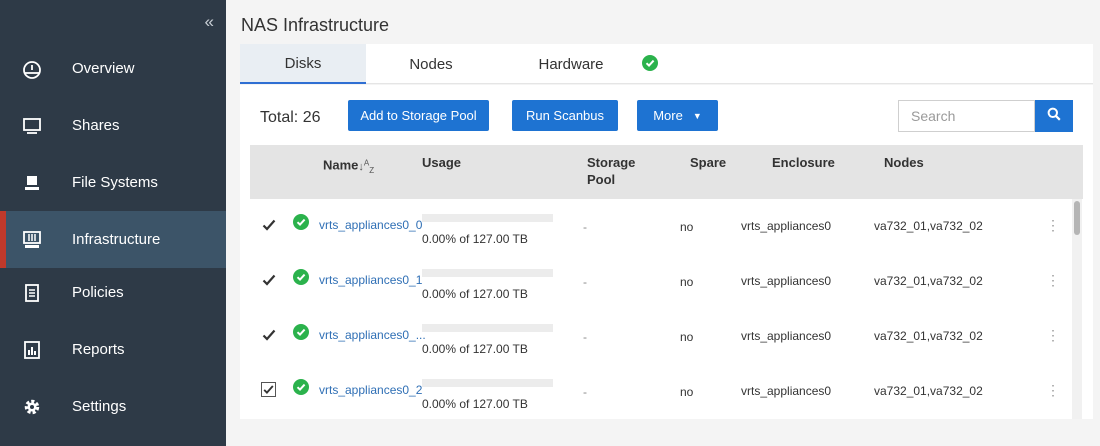 The height and width of the screenshot is (446, 1100). What do you see at coordinates (366, 166) in the screenshot?
I see `sort-alpha-icon: ↓AZ` at bounding box center [366, 166].